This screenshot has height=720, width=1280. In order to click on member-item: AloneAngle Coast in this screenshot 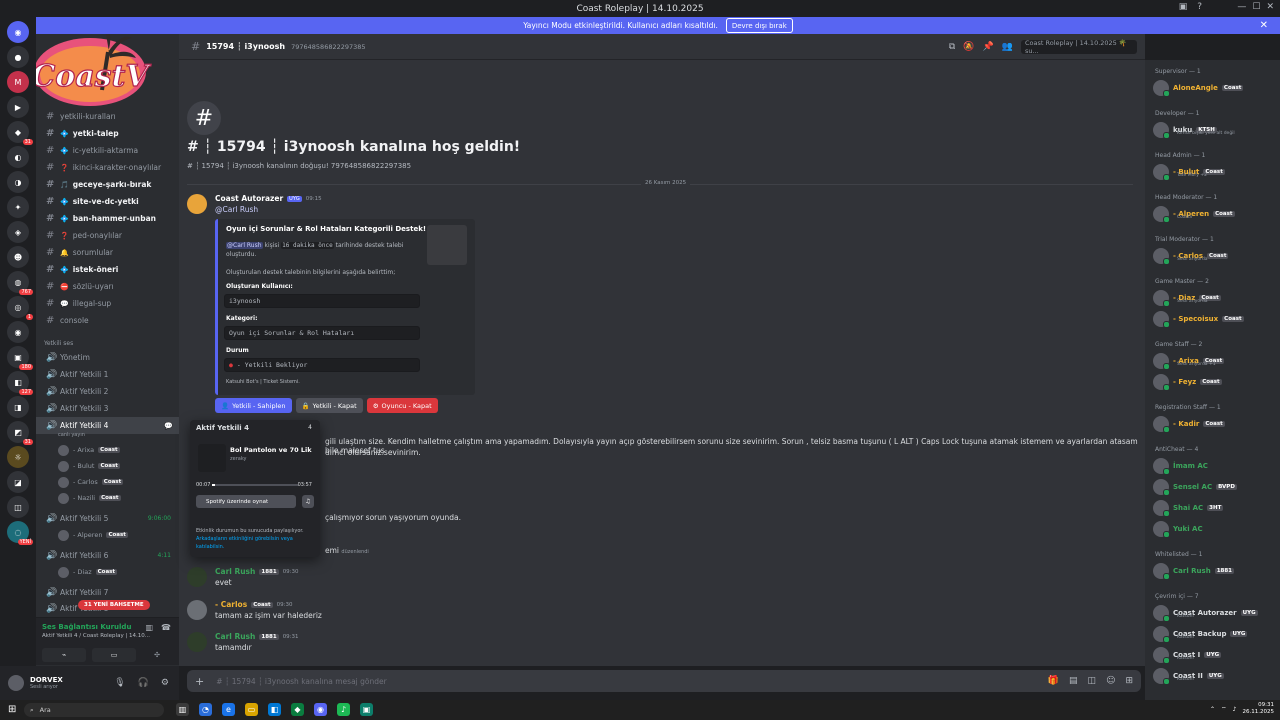, I will do `click(1213, 88)`.